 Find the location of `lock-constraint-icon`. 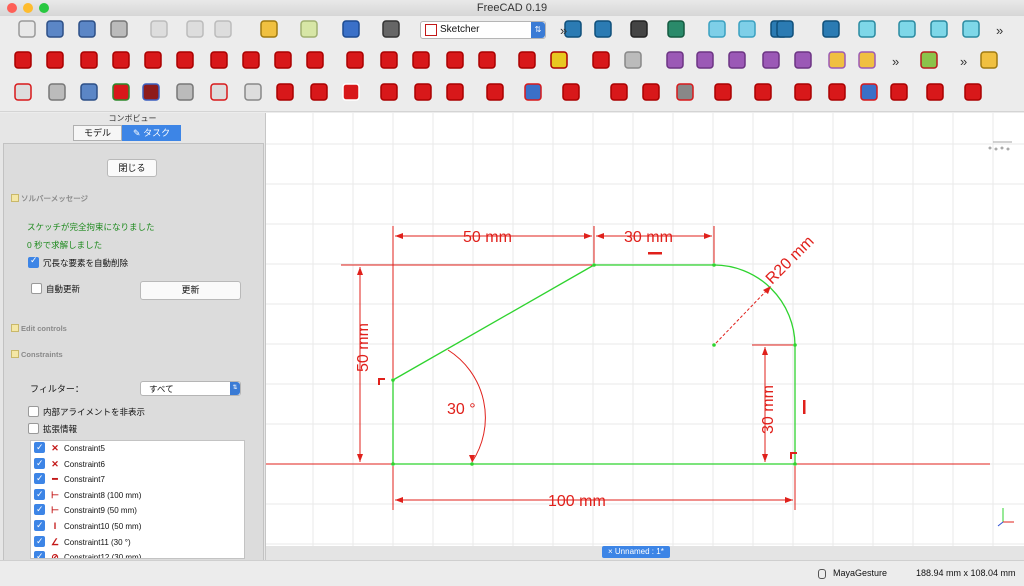

lock-constraint-icon is located at coordinates (355, 60).